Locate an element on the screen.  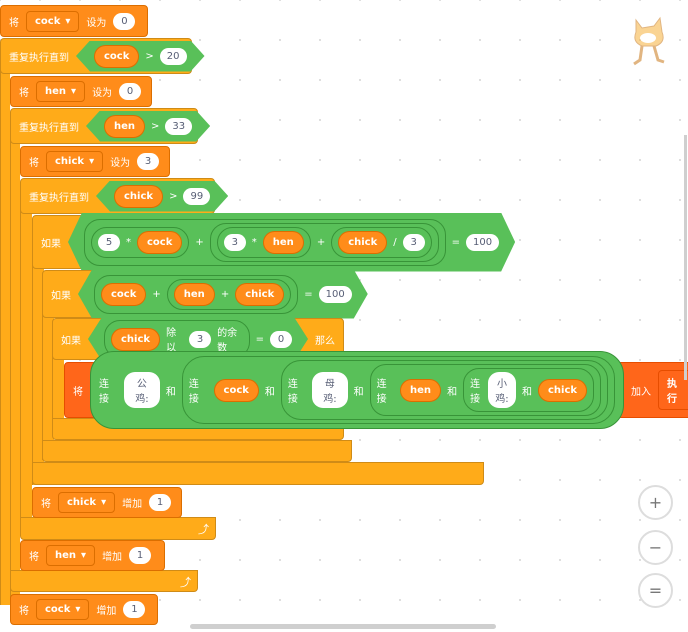
repeat-until-hen: 重复执行直到 hen >33 is located at coordinates (104, 126).